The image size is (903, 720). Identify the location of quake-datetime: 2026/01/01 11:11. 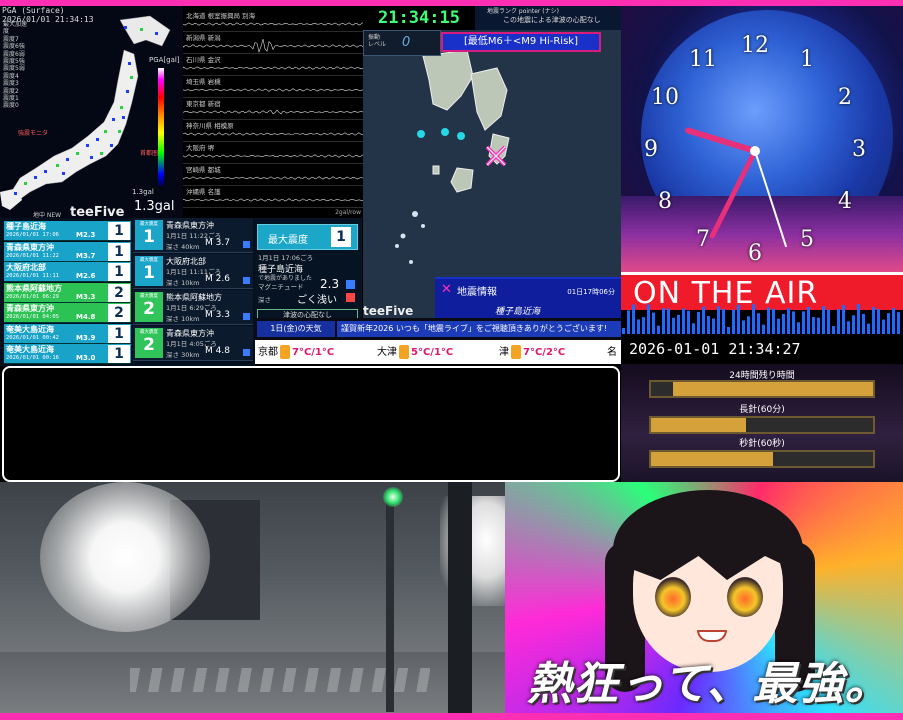
(32, 276).